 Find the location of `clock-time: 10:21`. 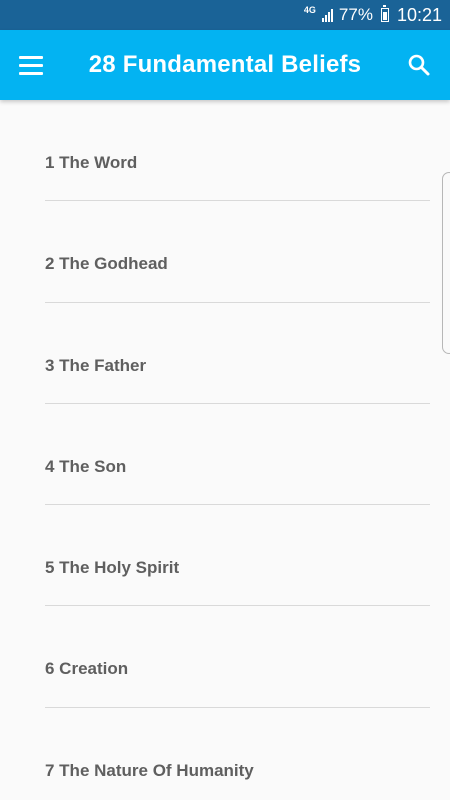

clock-time: 10:21 is located at coordinates (419, 14).